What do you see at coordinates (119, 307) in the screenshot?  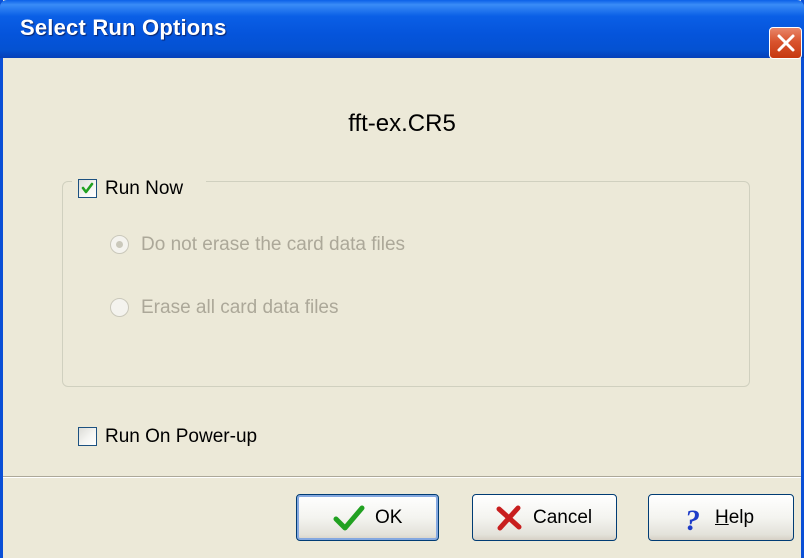 I see `radio-erase-all` at bounding box center [119, 307].